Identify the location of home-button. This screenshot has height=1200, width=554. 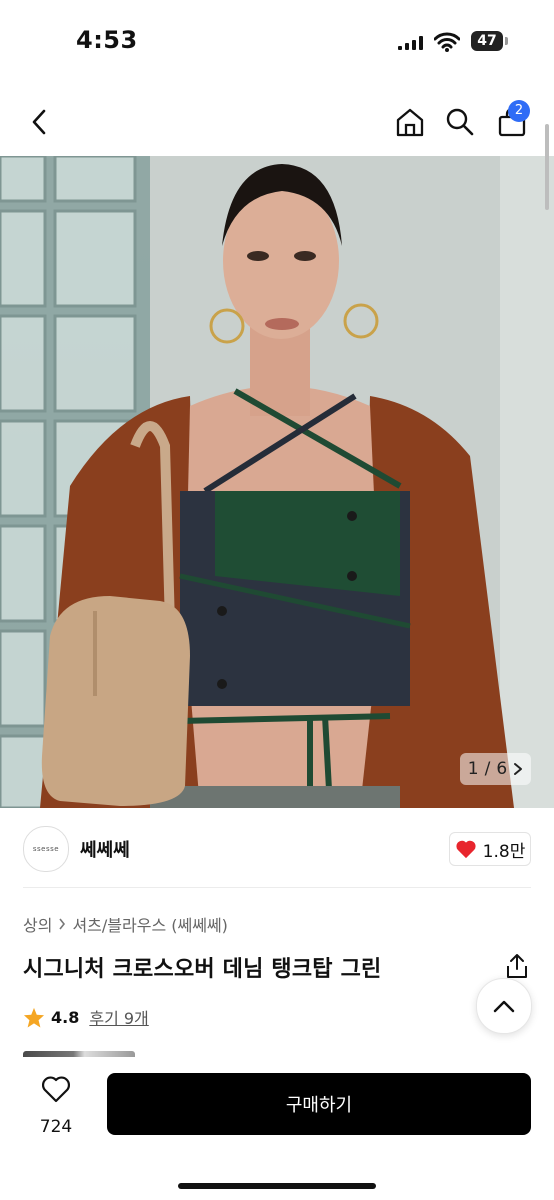
(410, 122).